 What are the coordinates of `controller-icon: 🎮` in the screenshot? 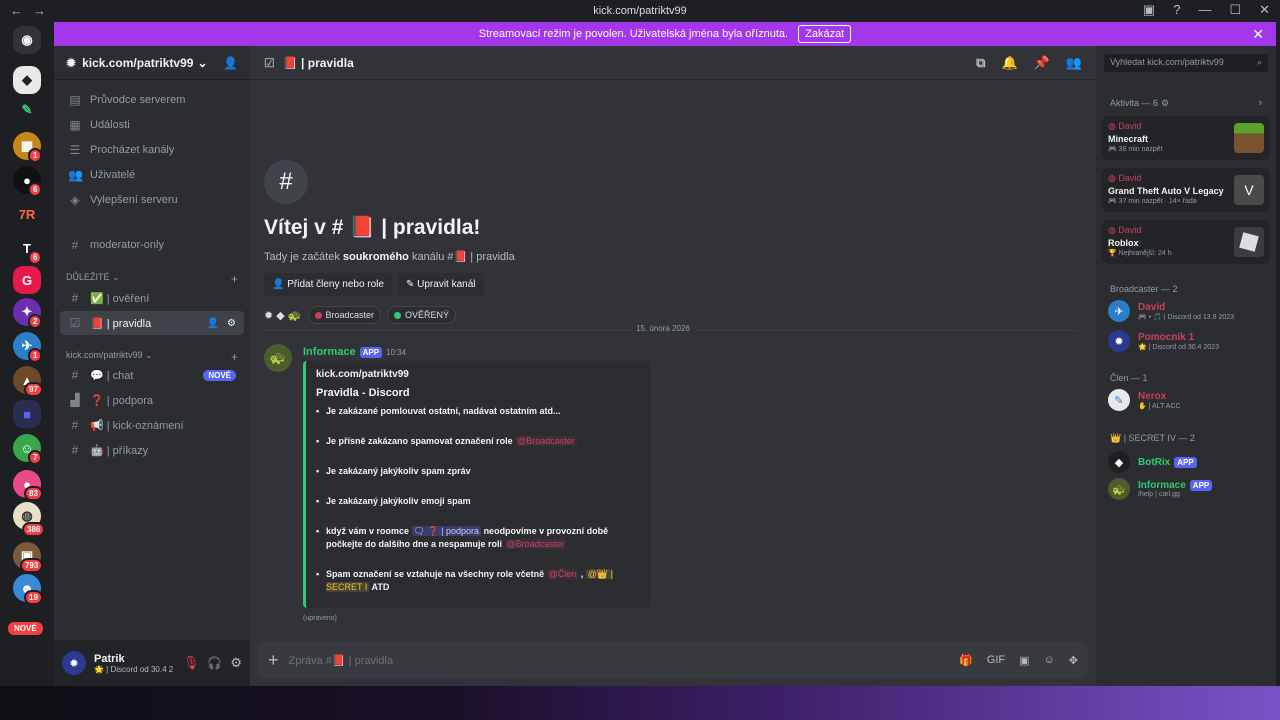 It's located at (1112, 201).